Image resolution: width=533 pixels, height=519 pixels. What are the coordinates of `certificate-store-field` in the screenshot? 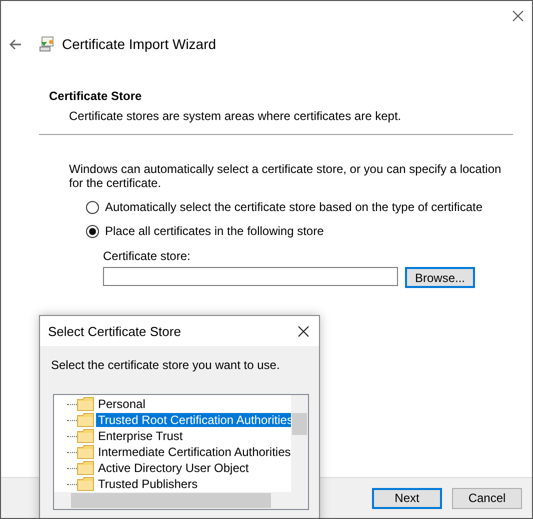 It's located at (250, 276).